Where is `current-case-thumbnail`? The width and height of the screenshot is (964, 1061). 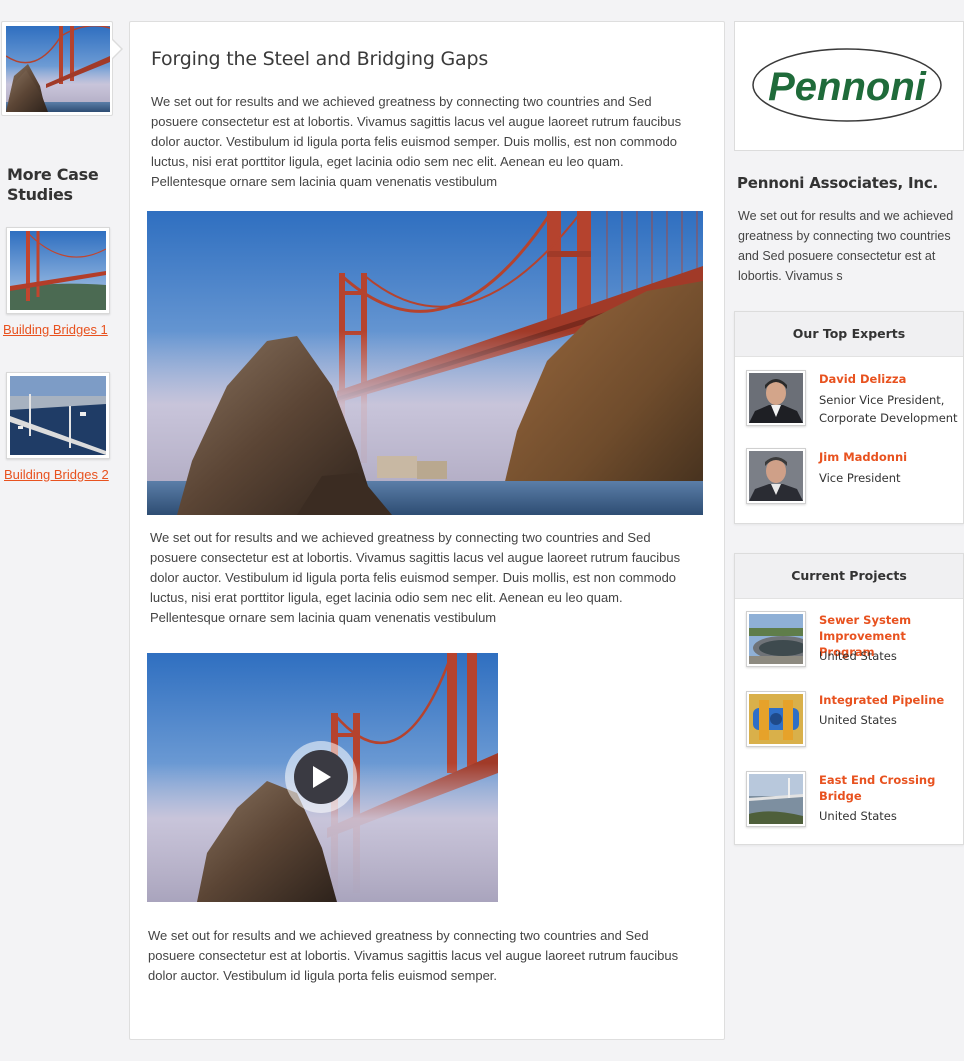 current-case-thumbnail is located at coordinates (62, 68).